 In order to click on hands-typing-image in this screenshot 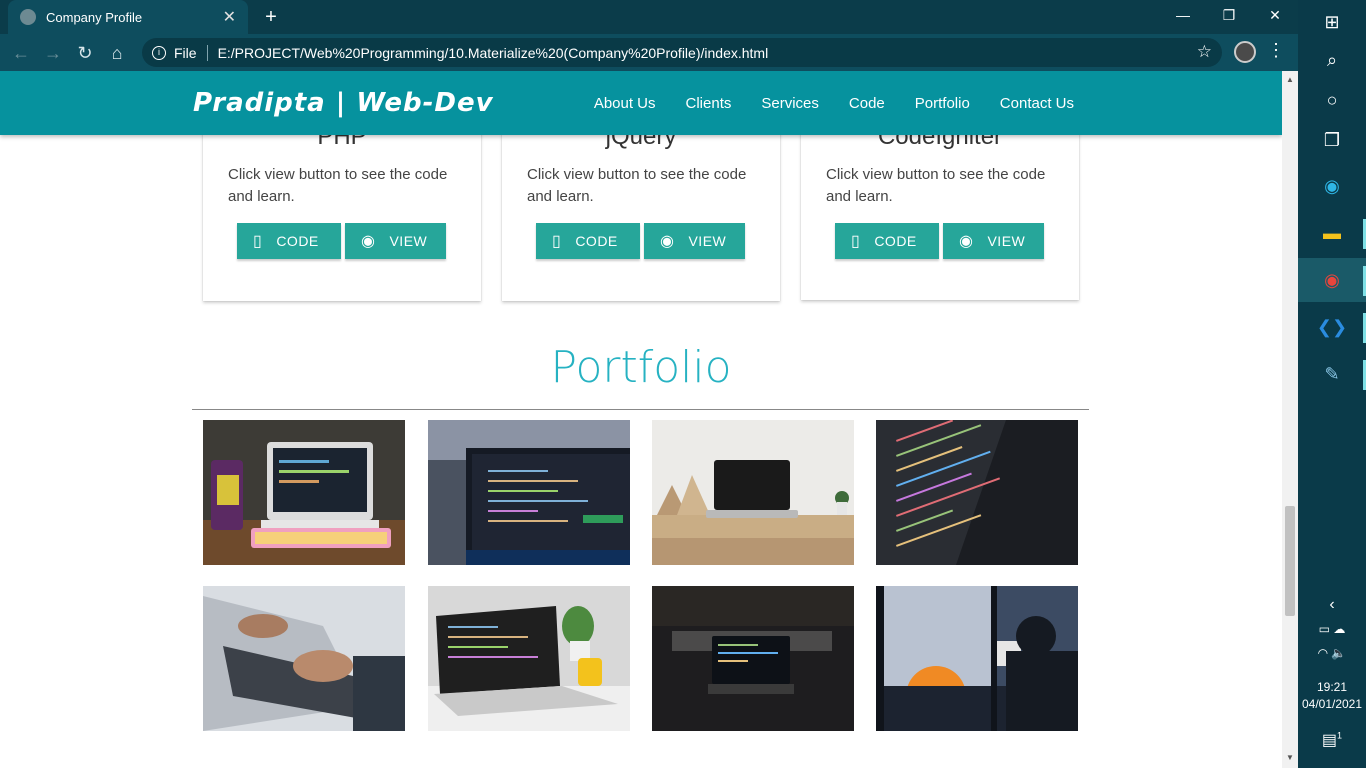, I will do `click(304, 658)`.